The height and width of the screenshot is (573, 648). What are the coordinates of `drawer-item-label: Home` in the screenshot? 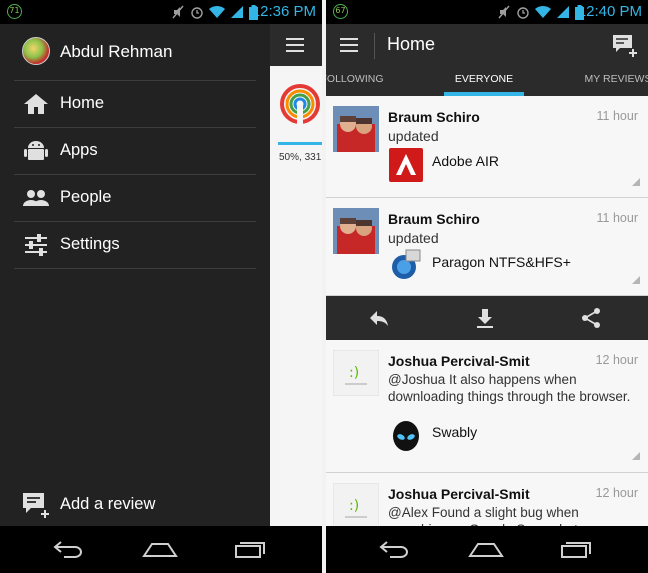 It's located at (82, 103).